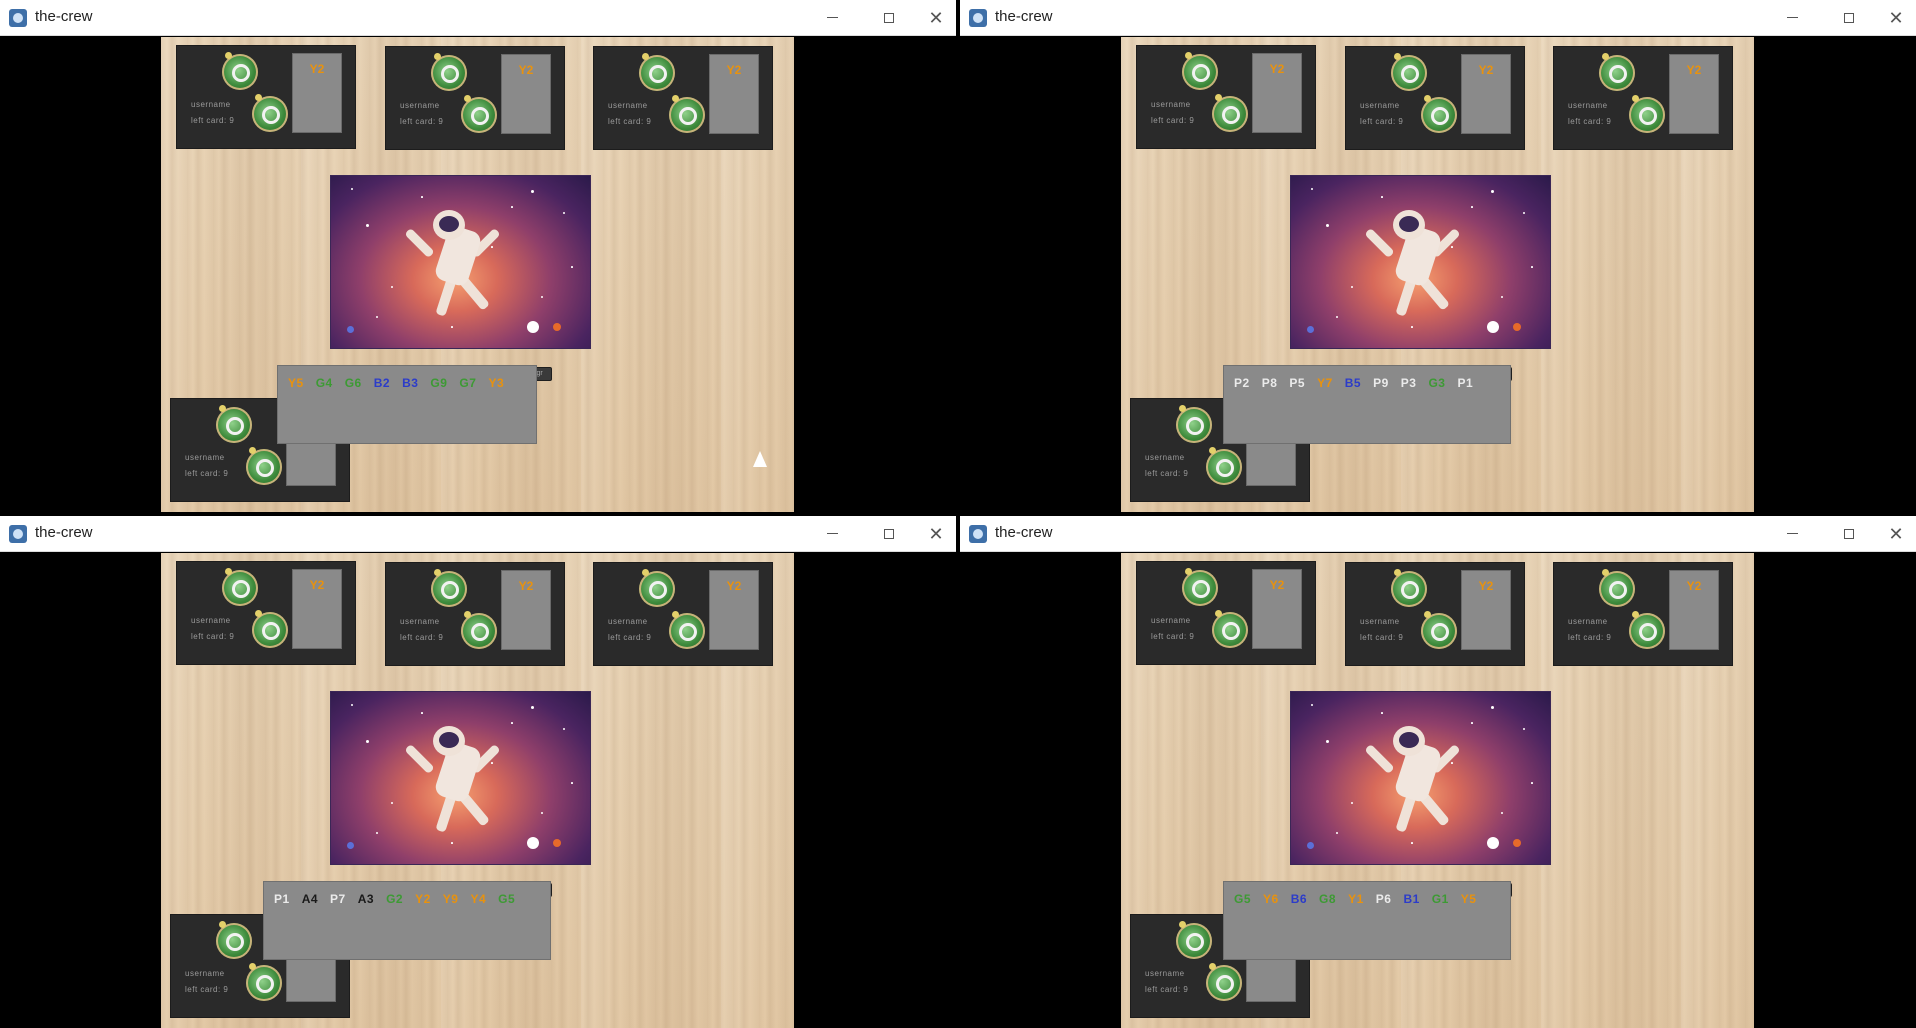 The image size is (1916, 1028). I want to click on hand-card: B6, so click(1299, 899).